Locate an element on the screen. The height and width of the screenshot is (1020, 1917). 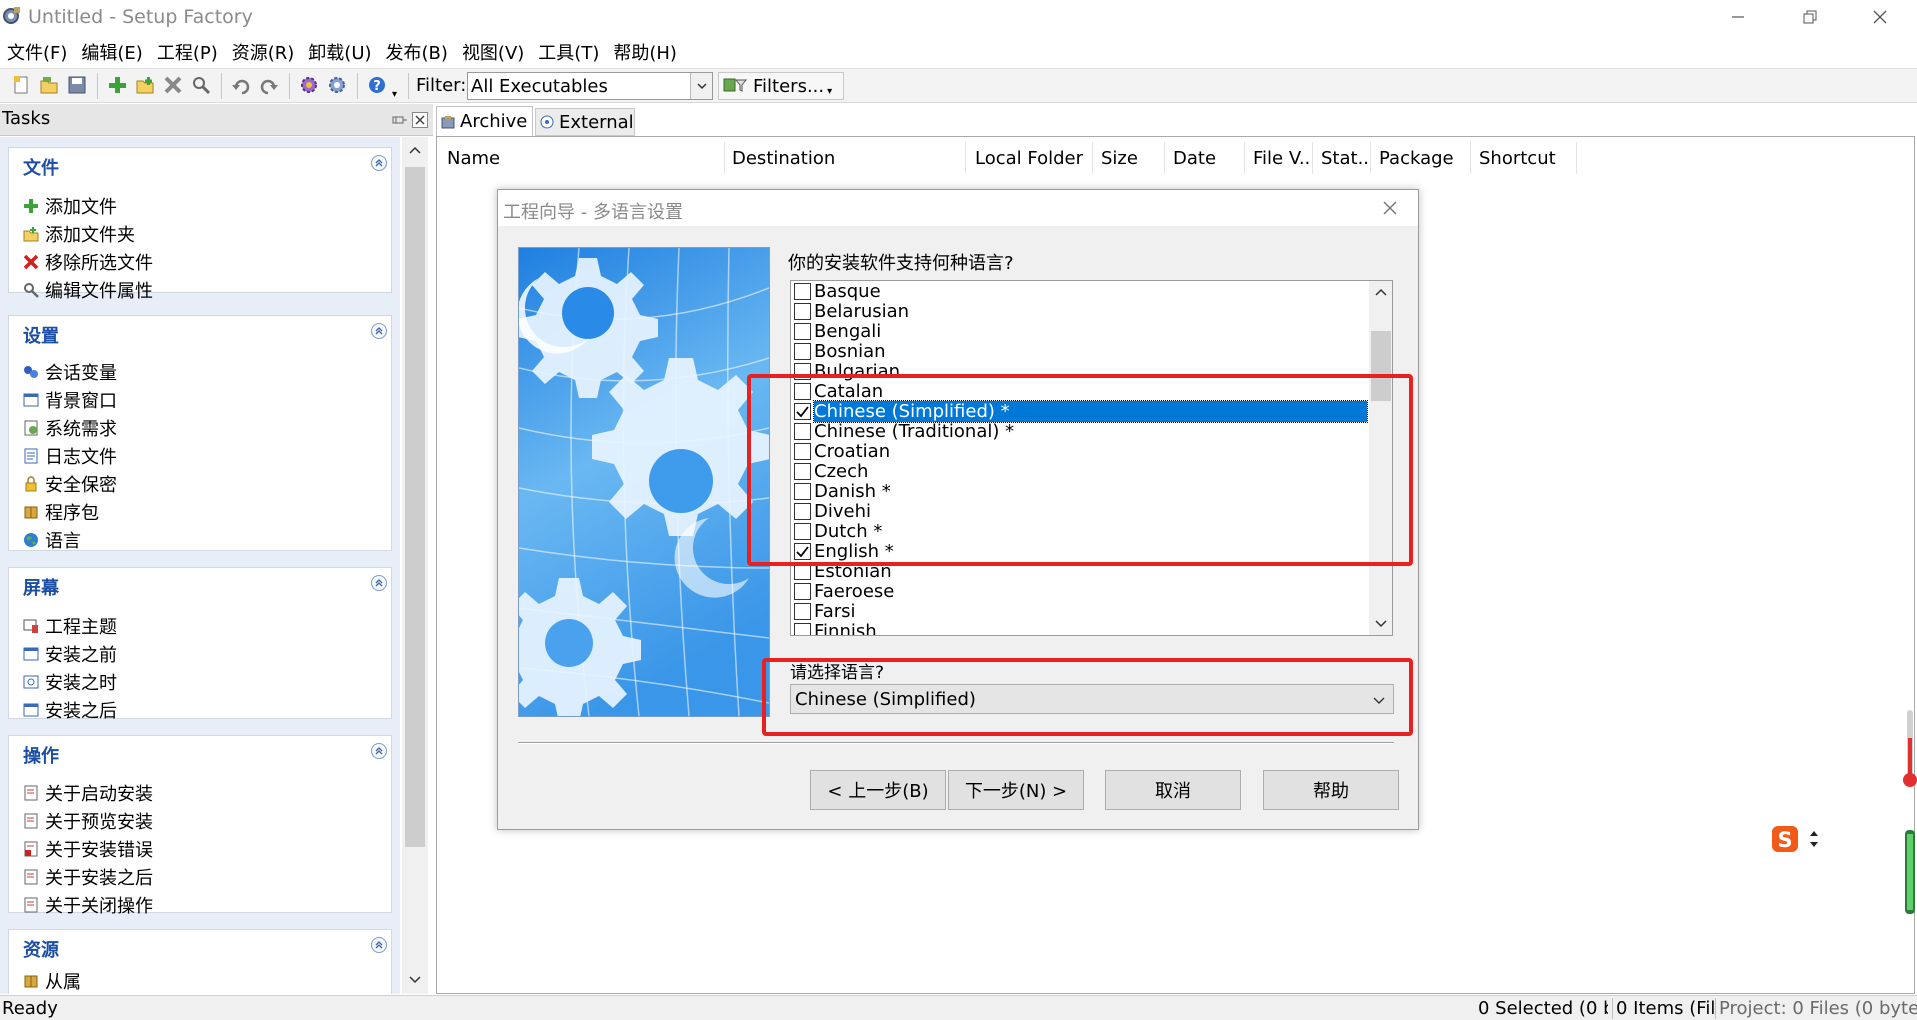
menu-edit: 编辑(E) is located at coordinates (111, 52).